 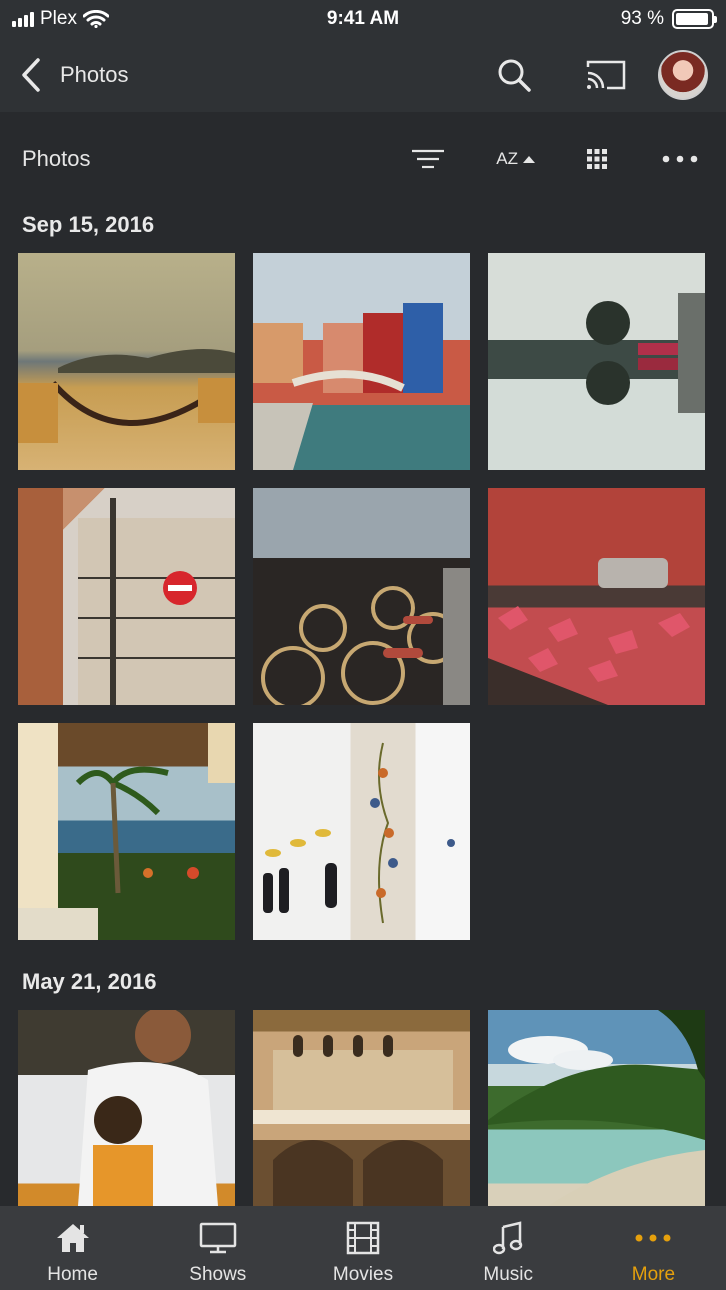 I want to click on tab-label: Movies, so click(x=363, y=1274).